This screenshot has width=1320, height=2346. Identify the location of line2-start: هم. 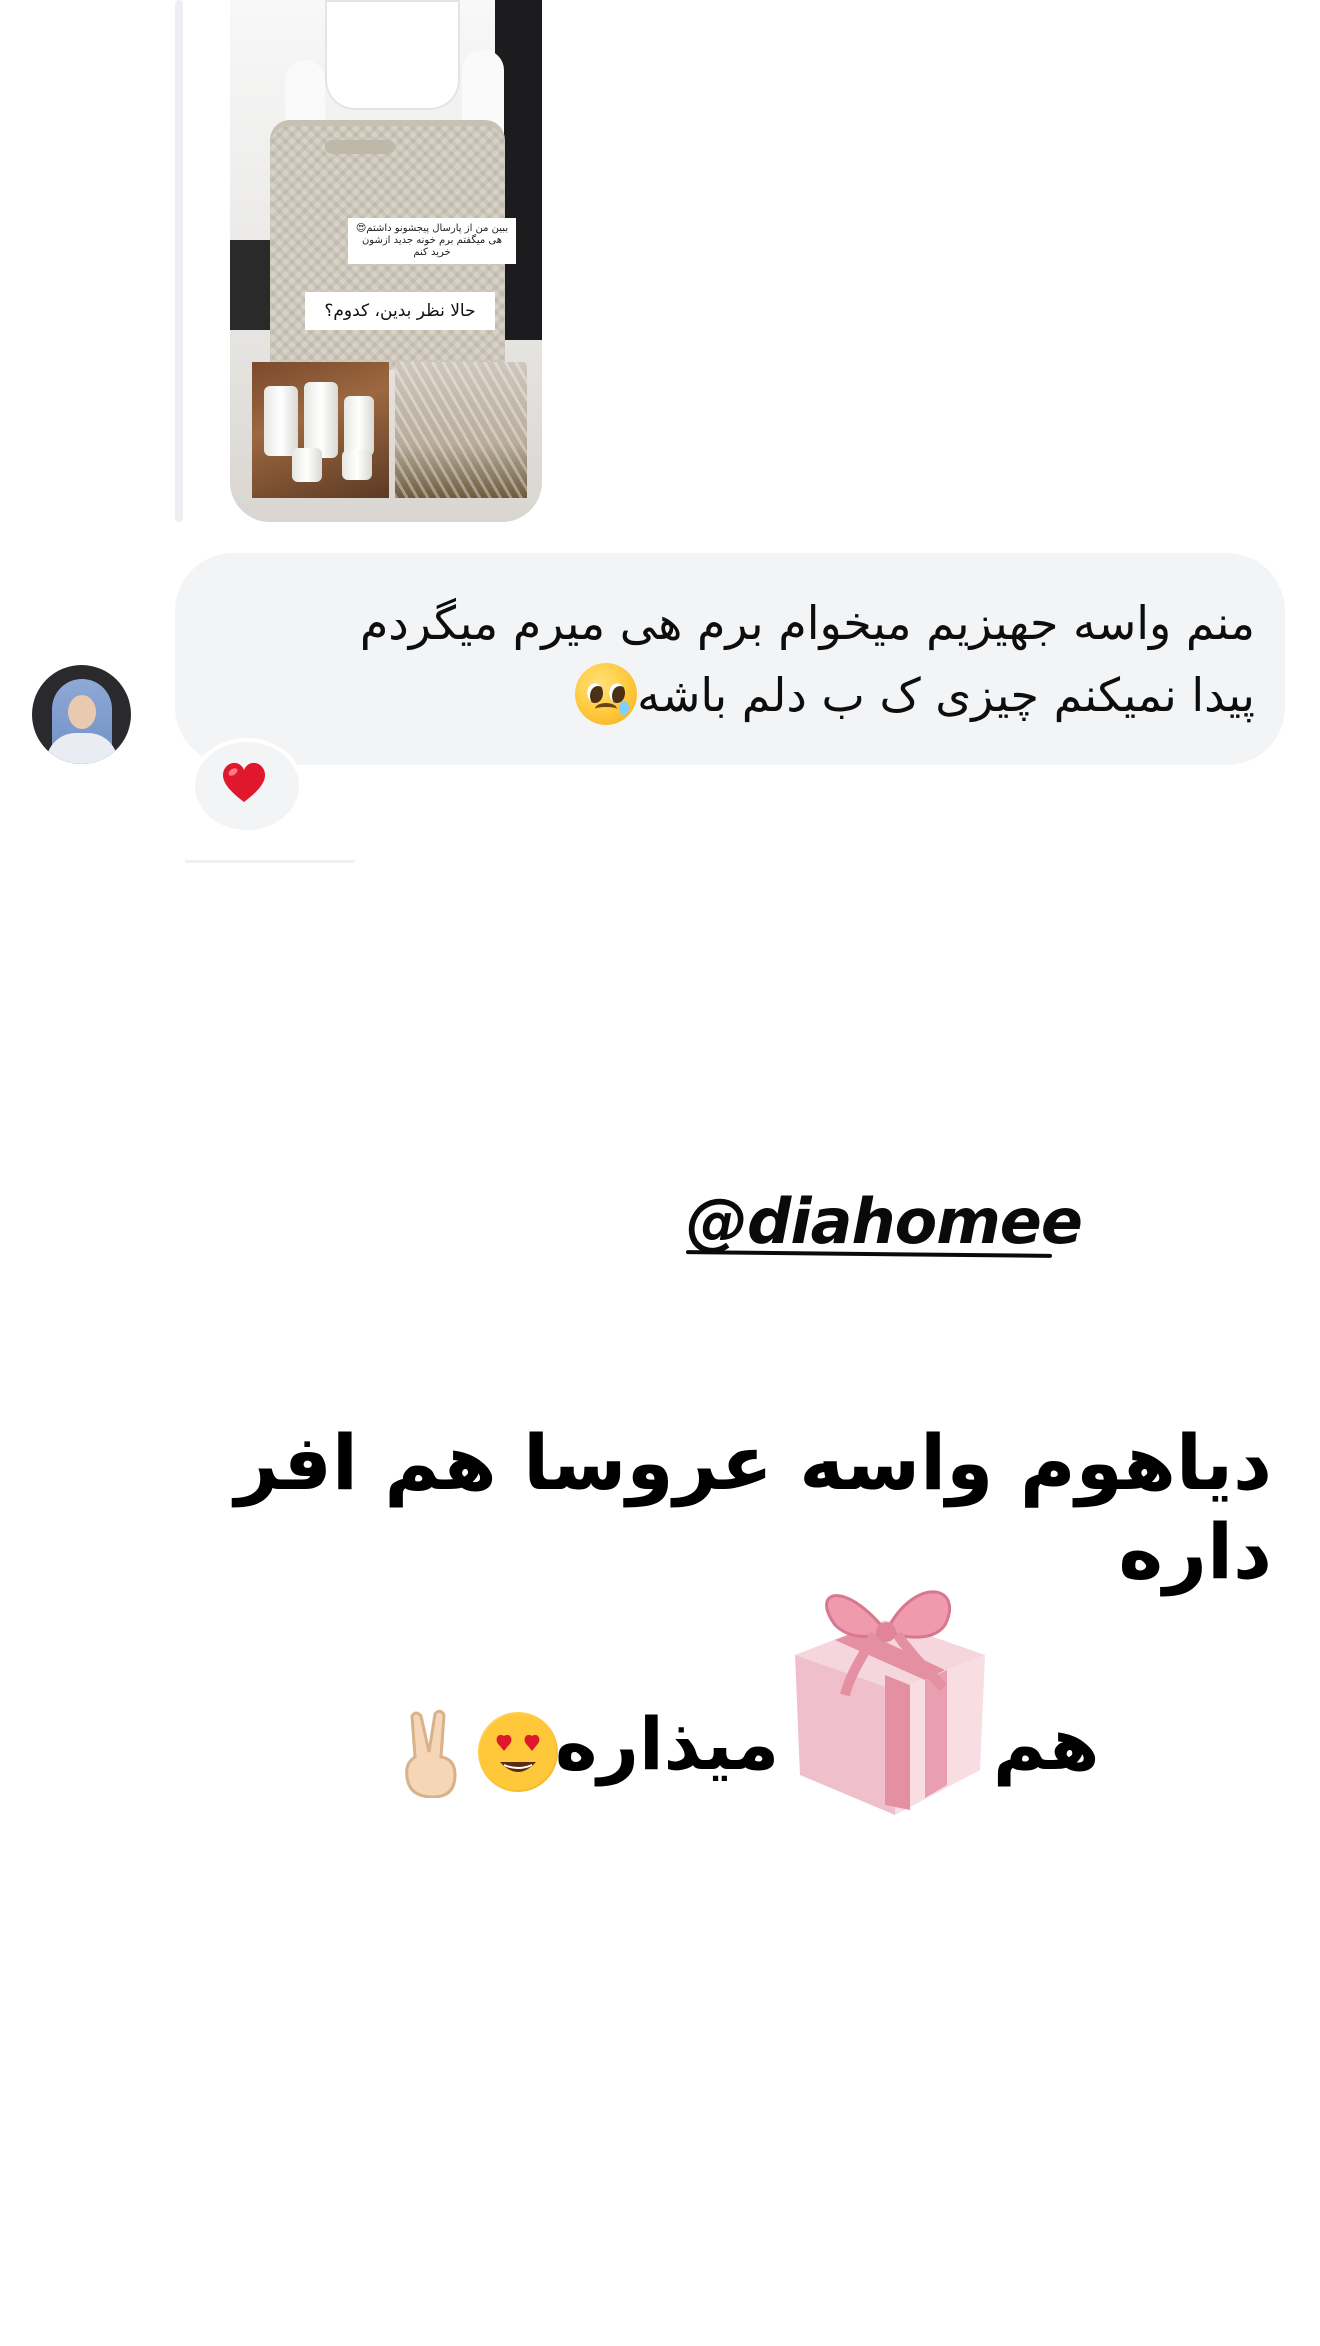
(1046, 1744).